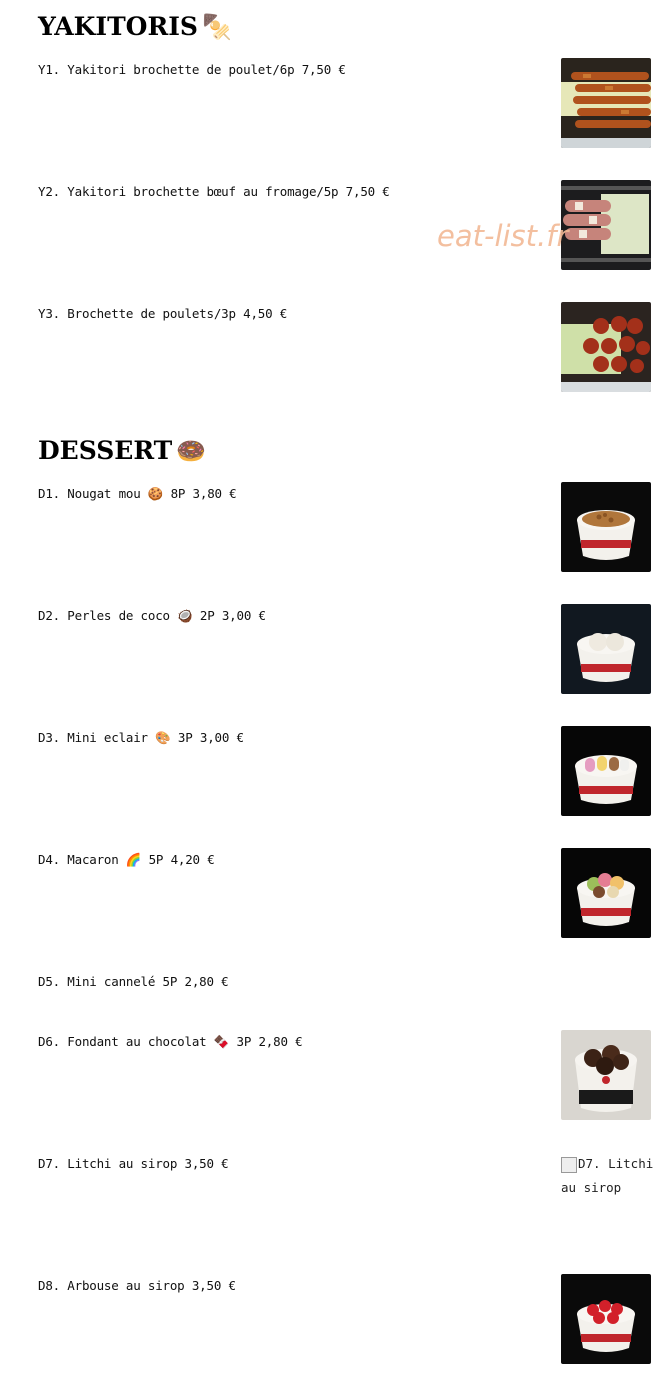 This screenshot has width=669, height=1393. I want to click on menu-item-d8: D8. Arbouse au sirop 3,50 €, so click(137, 1285).